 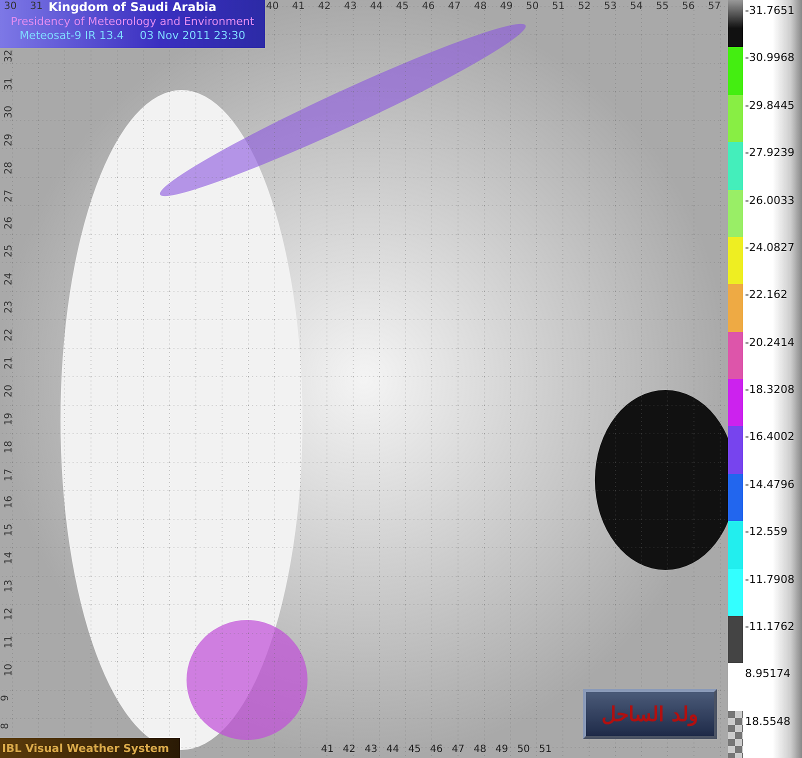 What do you see at coordinates (86, 748) in the screenshot?
I see `footer-text: IBL Visual Weather System` at bounding box center [86, 748].